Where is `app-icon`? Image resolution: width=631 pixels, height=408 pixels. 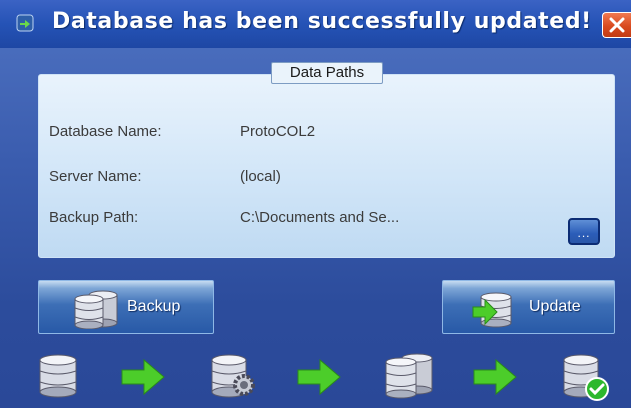 app-icon is located at coordinates (25, 23).